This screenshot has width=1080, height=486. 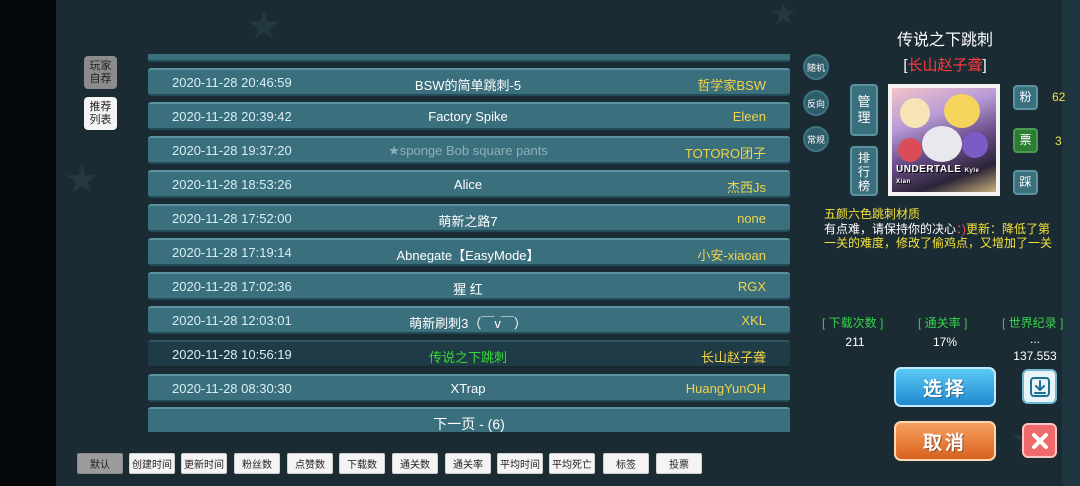 I want to click on close-button, so click(x=1039, y=440).